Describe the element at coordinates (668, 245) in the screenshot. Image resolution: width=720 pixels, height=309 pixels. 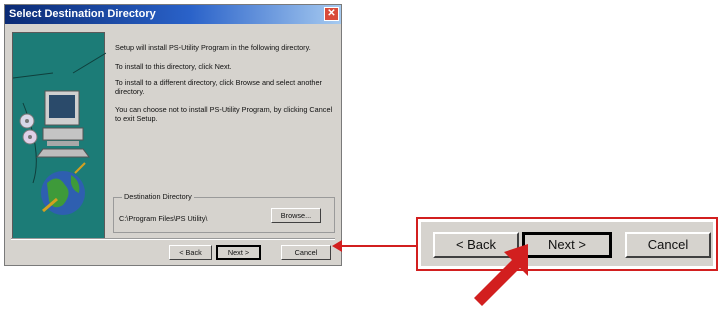
I see `zoomed-cancel-button: Cancel` at that location.